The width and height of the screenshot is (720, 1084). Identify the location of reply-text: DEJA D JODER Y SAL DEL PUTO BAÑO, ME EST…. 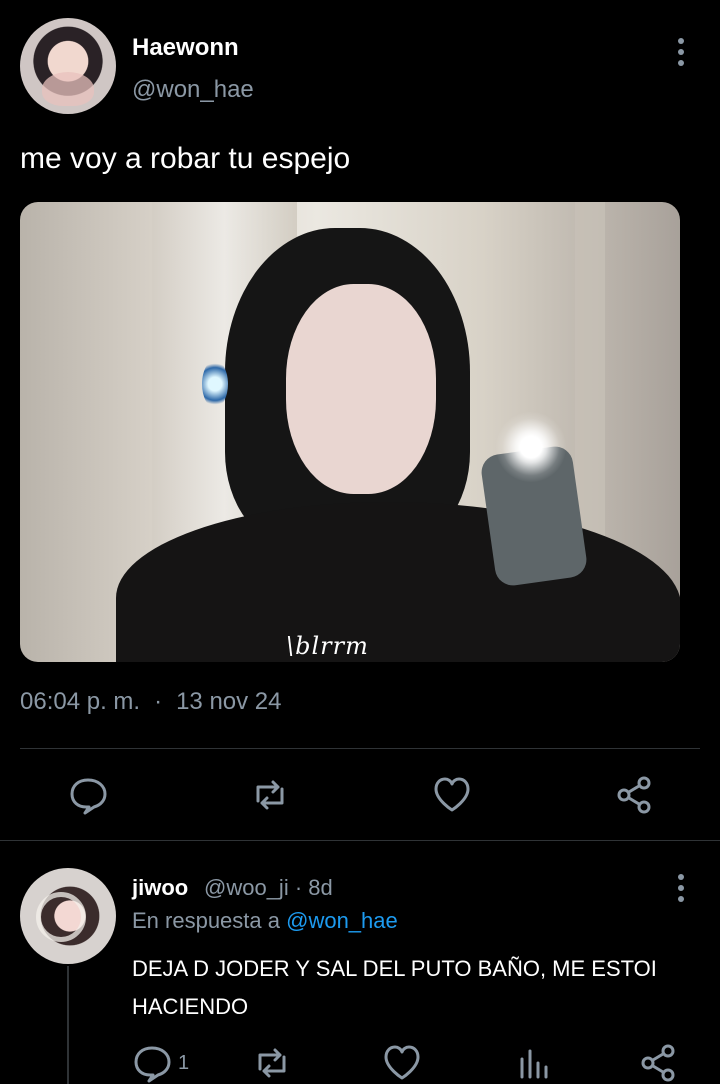
(394, 987).